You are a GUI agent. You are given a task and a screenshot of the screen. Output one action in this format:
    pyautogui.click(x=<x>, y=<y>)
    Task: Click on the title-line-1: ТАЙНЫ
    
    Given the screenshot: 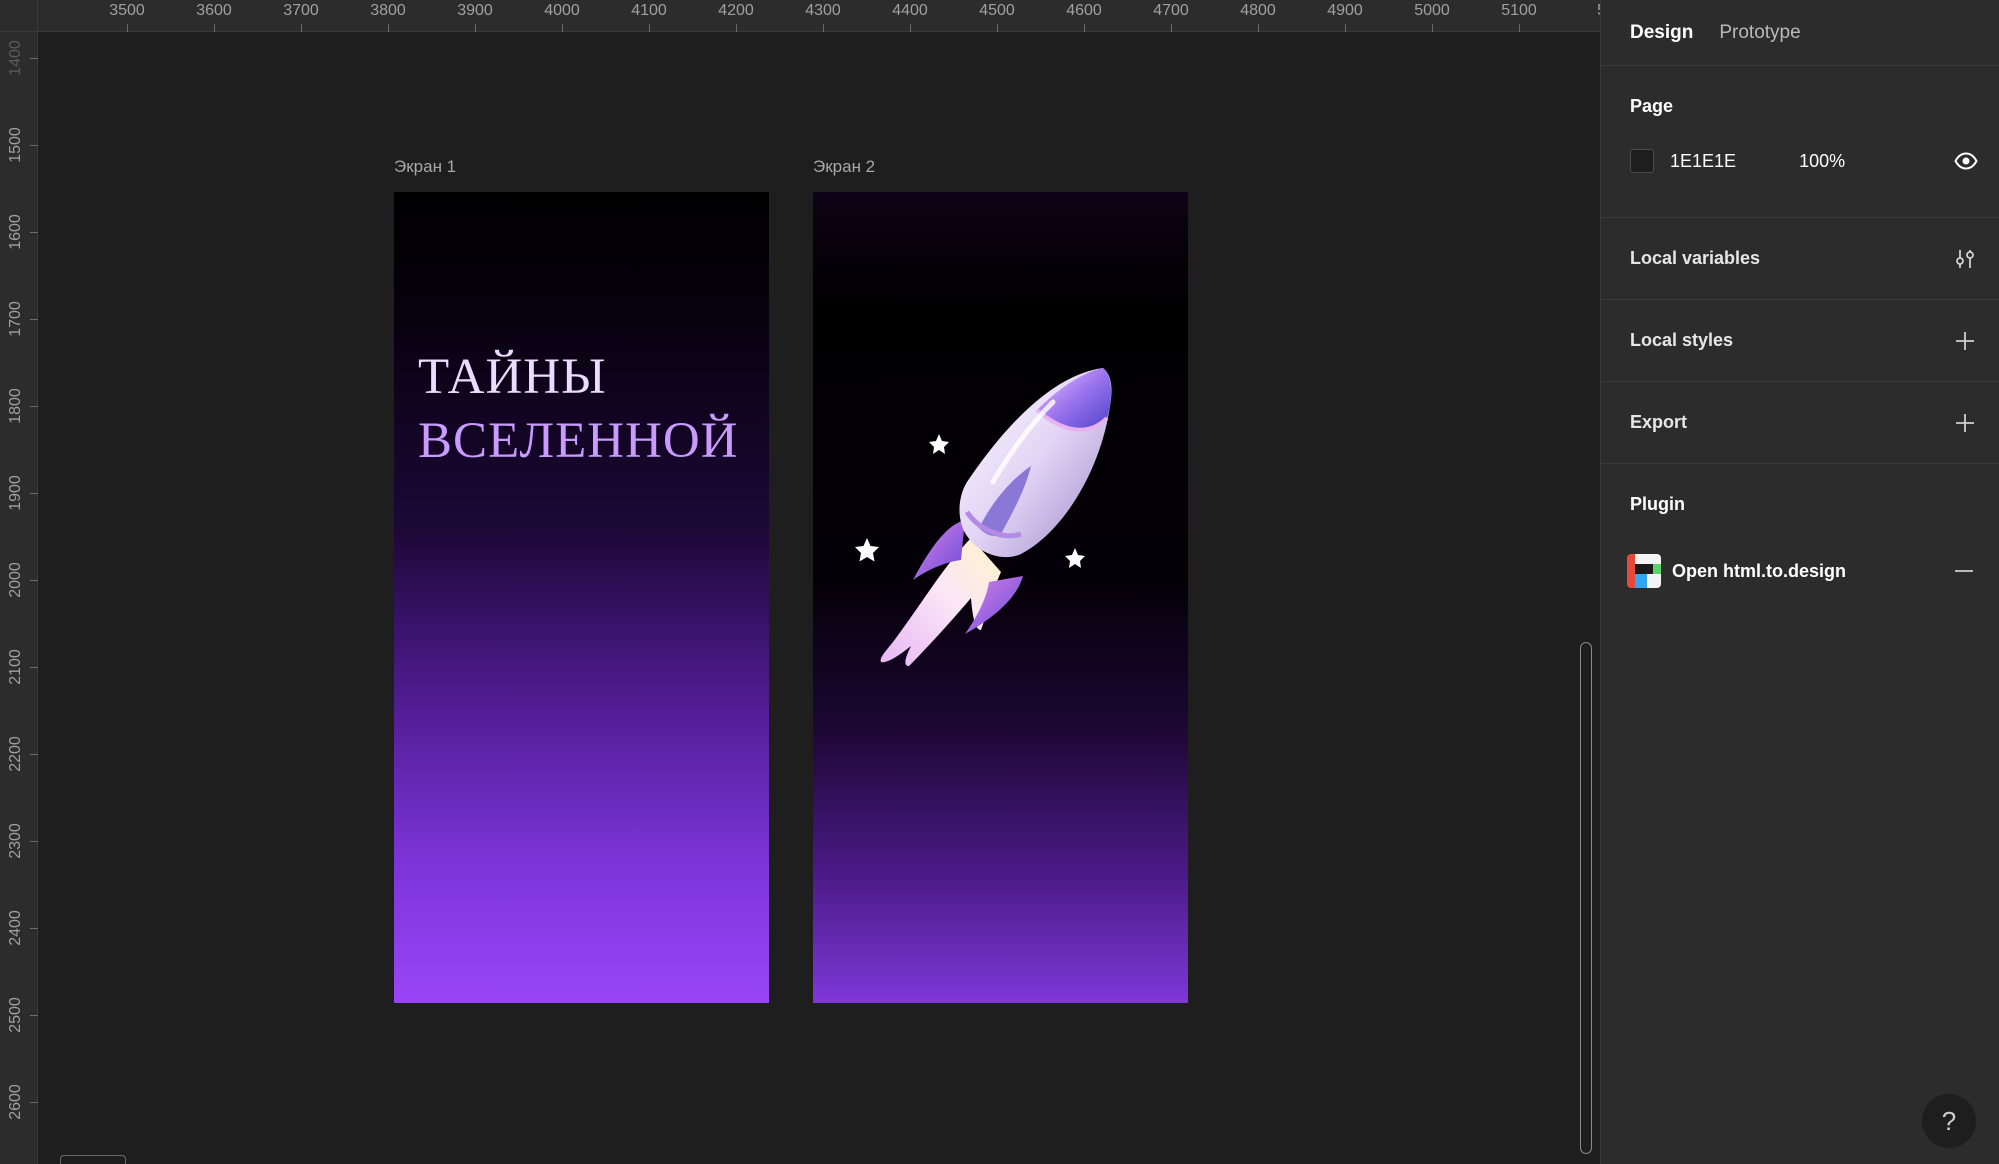 What is the action you would take?
    pyautogui.click(x=512, y=377)
    